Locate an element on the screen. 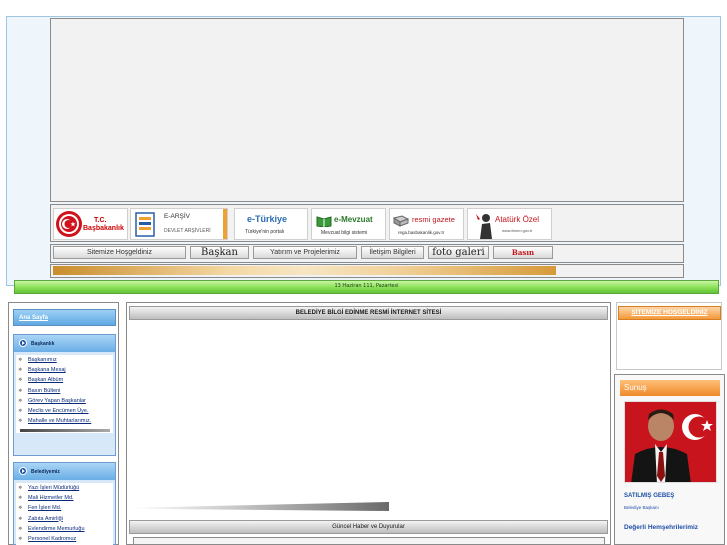 The image size is (727, 545). mayor-title: Belediye Başkanı is located at coordinates (641, 507).